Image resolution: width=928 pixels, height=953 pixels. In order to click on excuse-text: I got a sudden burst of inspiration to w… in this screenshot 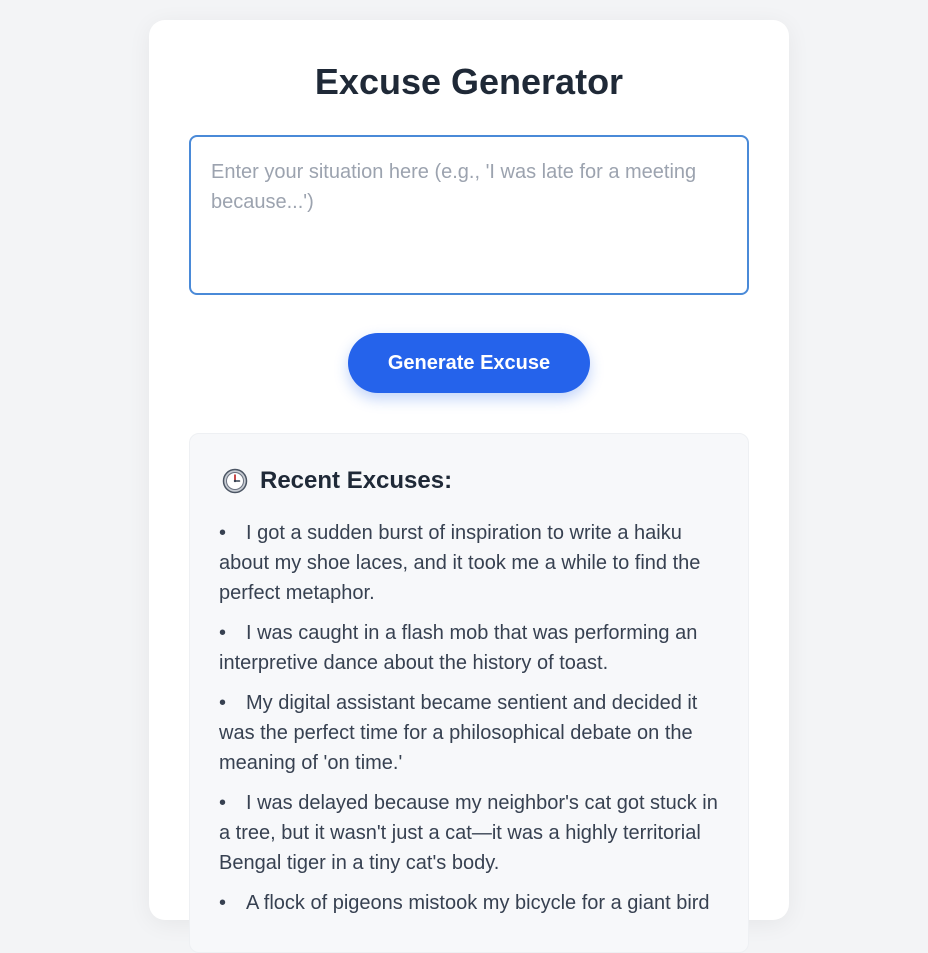, I will do `click(460, 563)`.